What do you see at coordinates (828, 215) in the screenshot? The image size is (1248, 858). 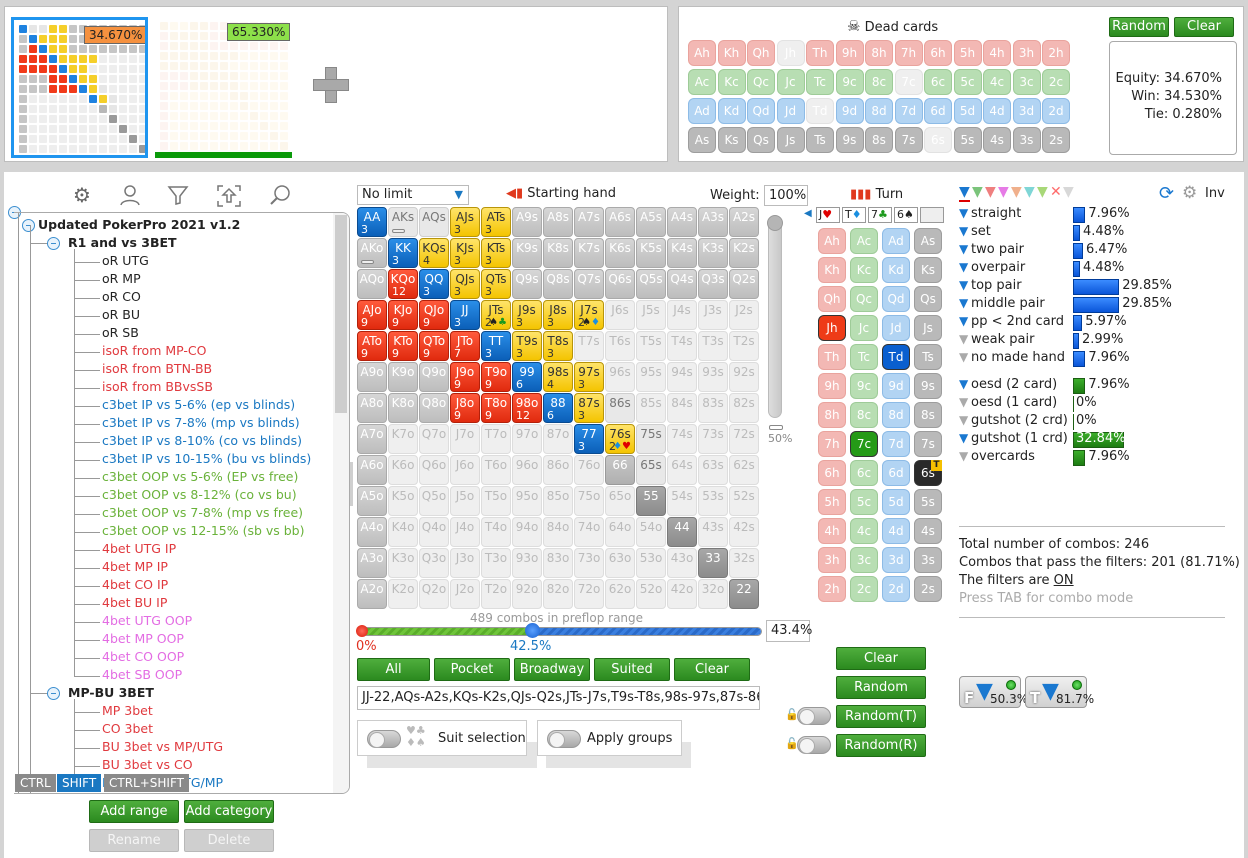 I see `board-card-J: J♥` at bounding box center [828, 215].